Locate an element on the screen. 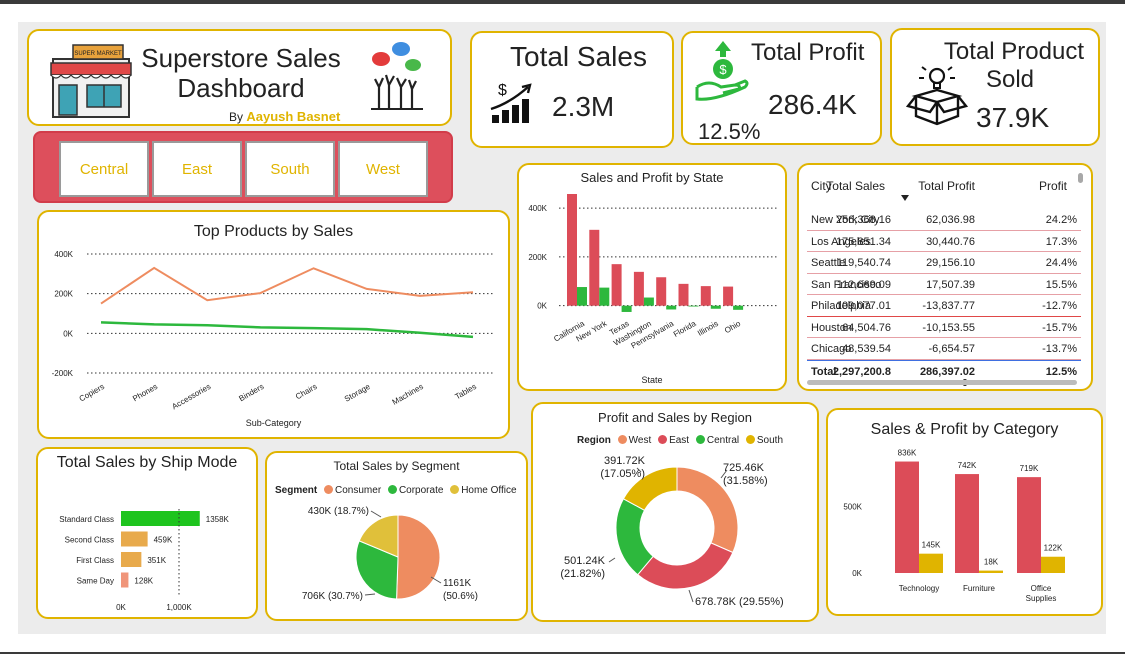  cell-total-profit: 62,036.98 is located at coordinates (950, 220).